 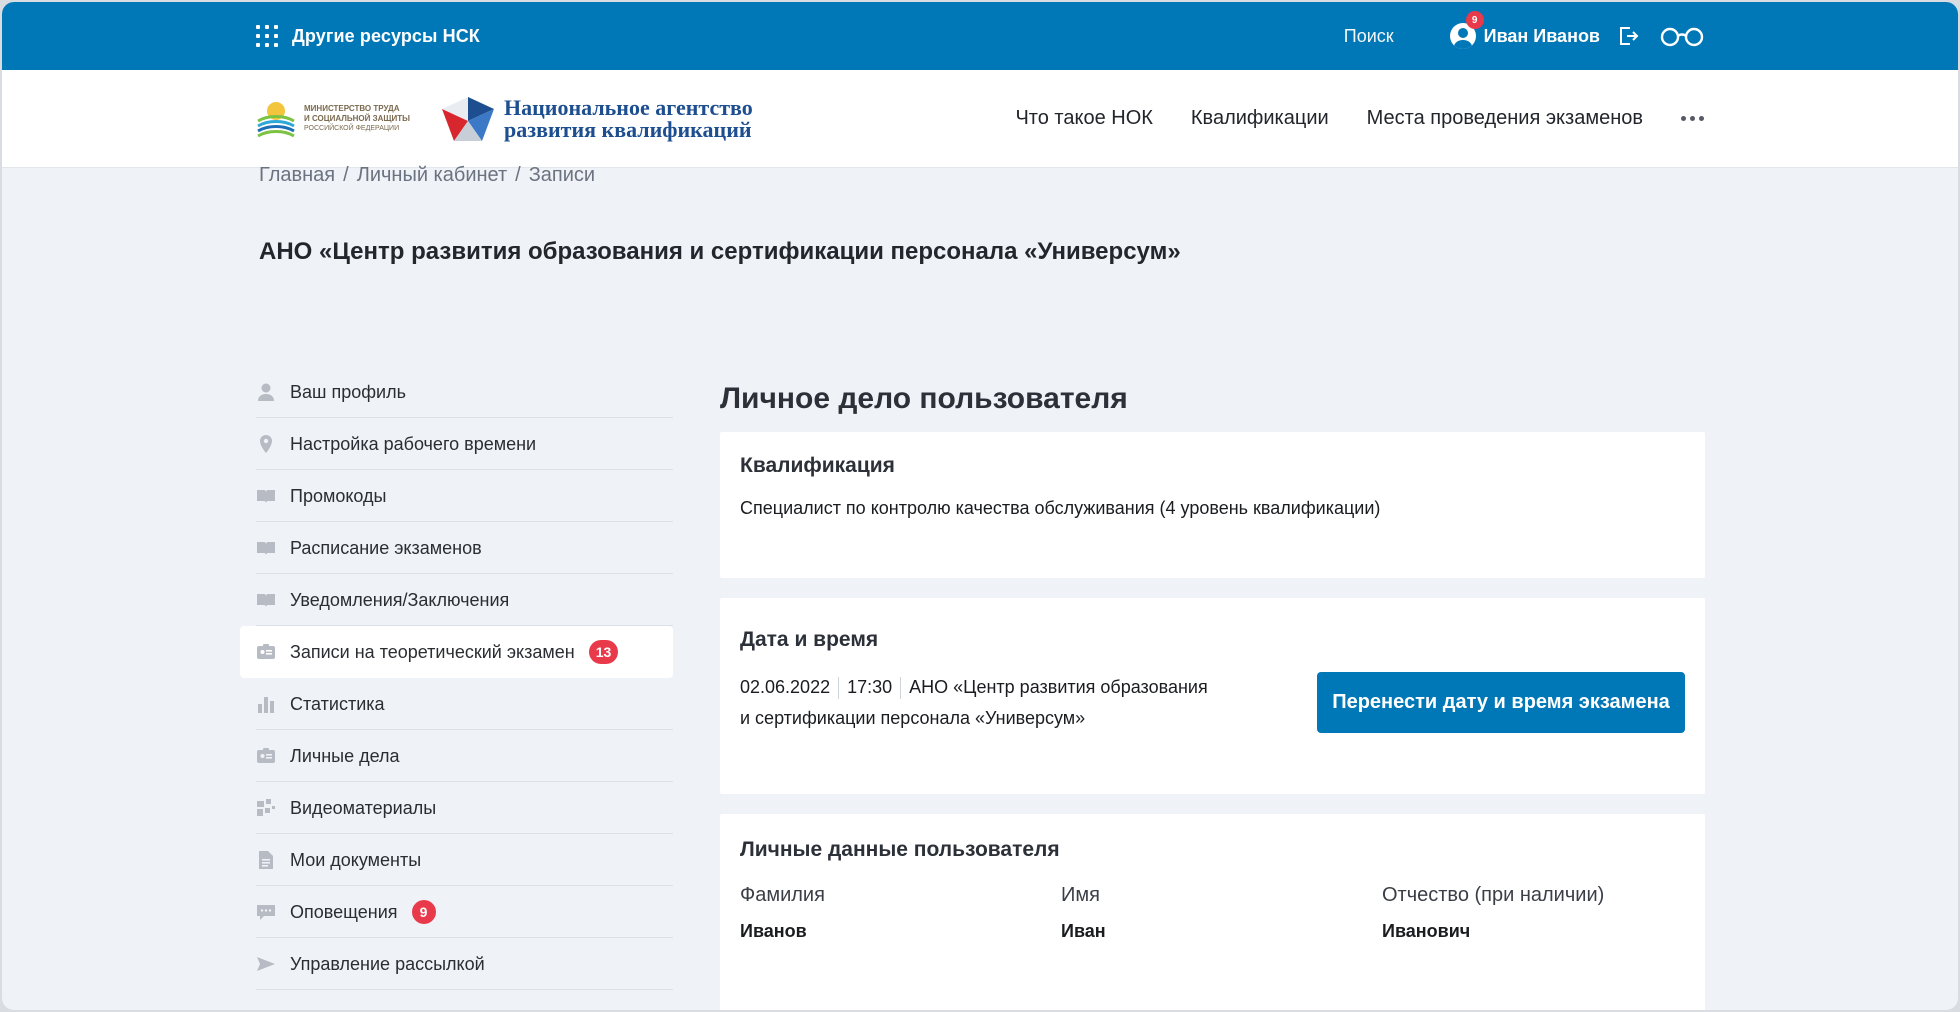 I want to click on field-label: Фамилия, so click(x=782, y=895).